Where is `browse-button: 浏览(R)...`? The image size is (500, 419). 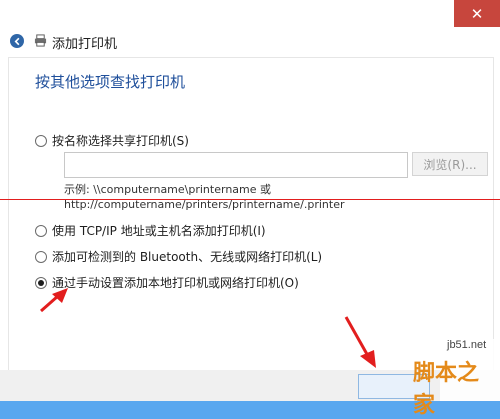
browse-button: 浏览(R)... is located at coordinates (450, 164).